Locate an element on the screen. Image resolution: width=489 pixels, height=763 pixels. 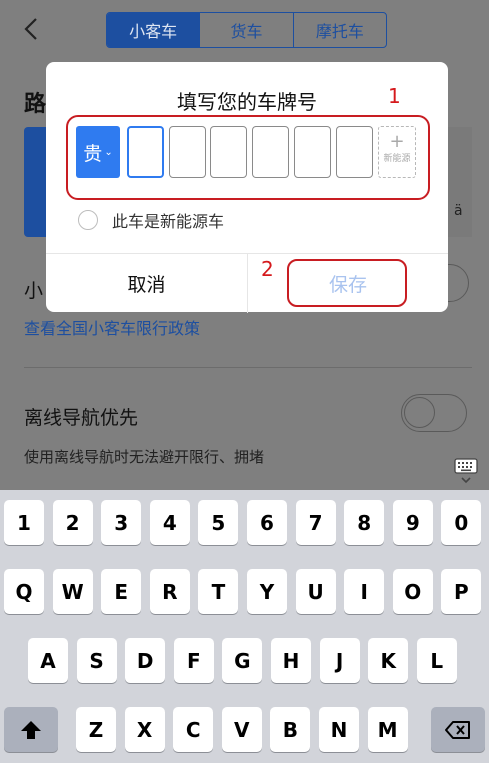
annotation-1: 1 is located at coordinates (394, 96).